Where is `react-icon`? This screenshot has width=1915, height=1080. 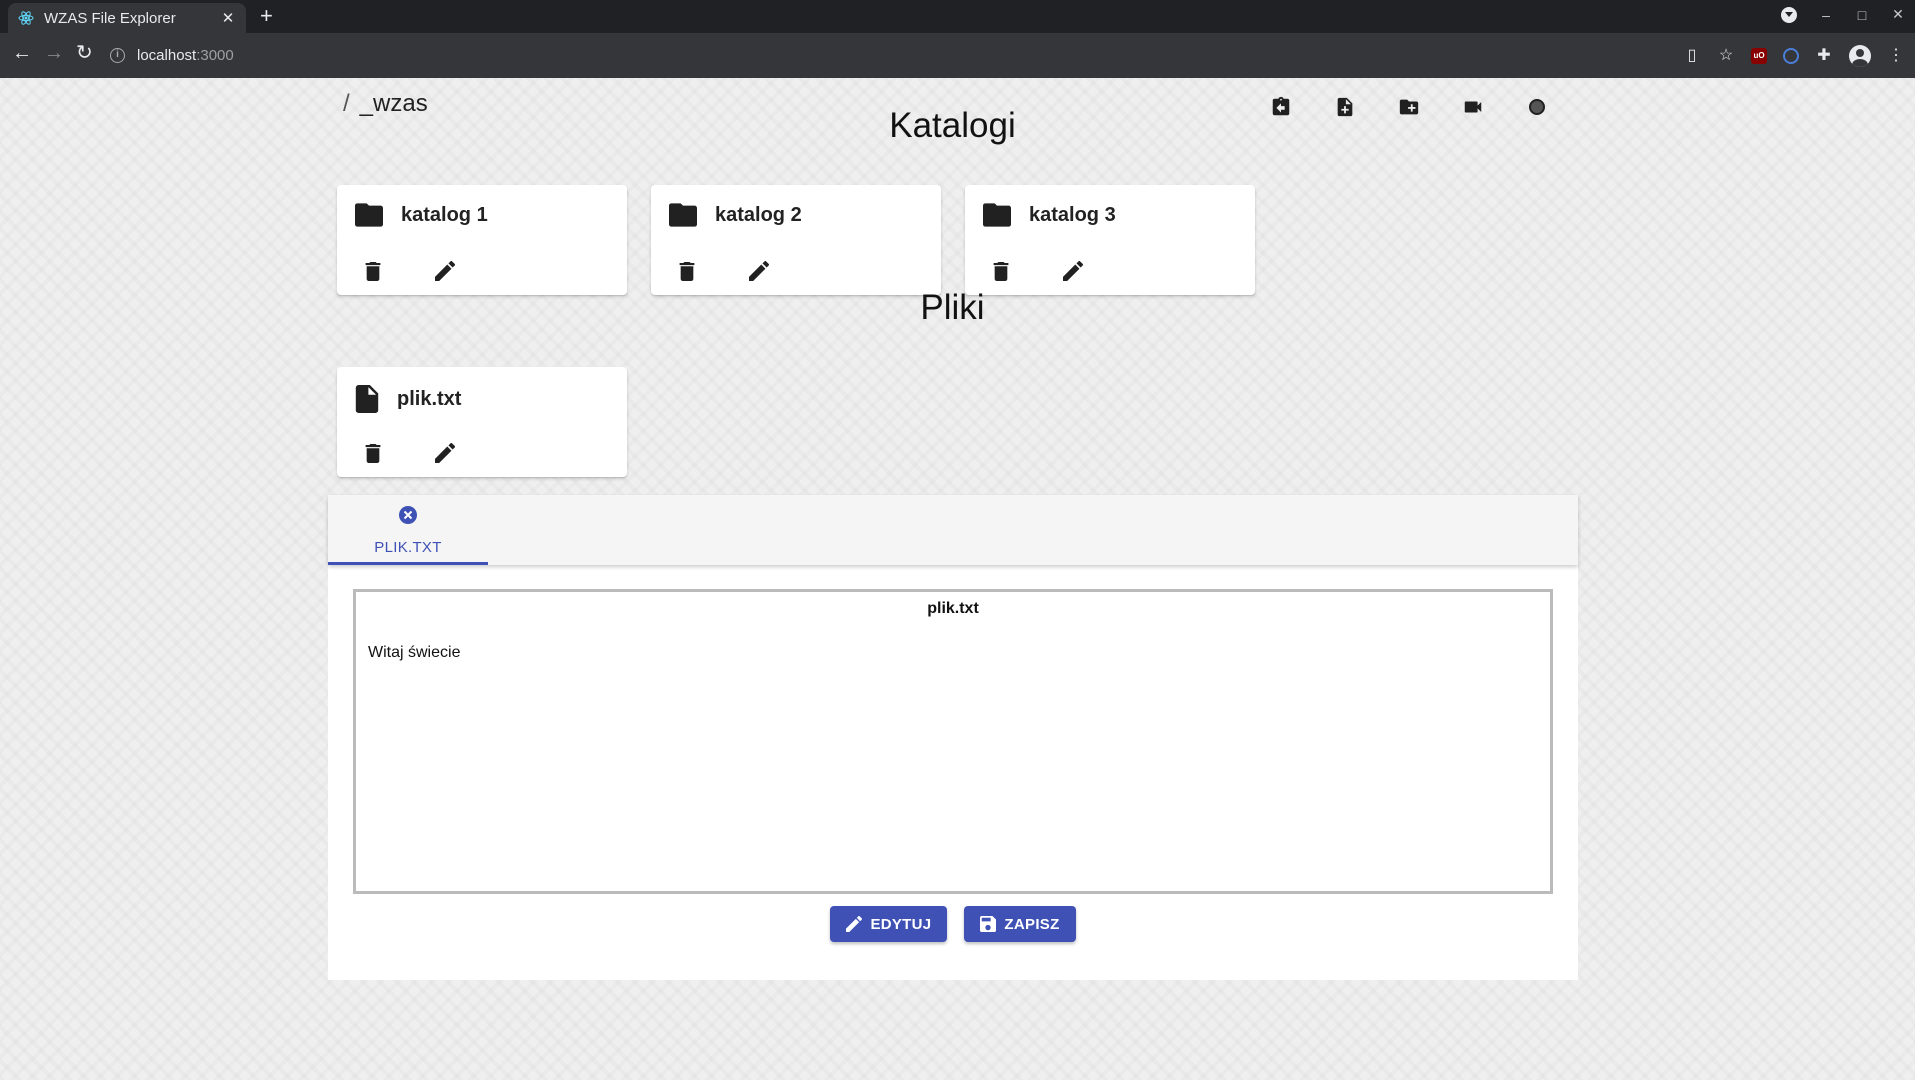
react-icon is located at coordinates (26, 18).